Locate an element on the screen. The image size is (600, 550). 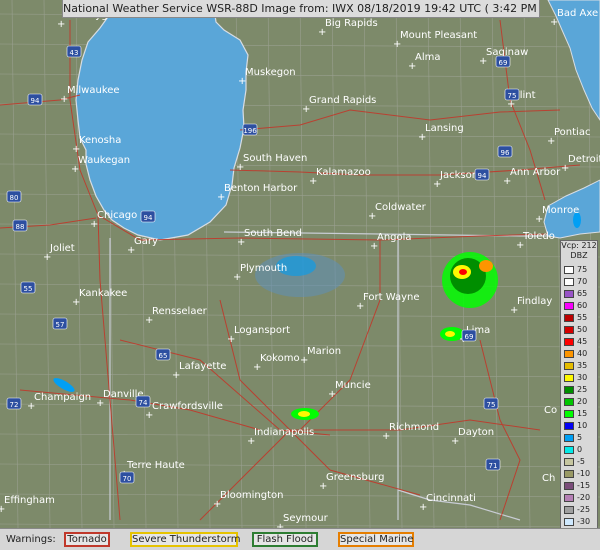
legend-level: -15 is located at coordinates (584, 485).